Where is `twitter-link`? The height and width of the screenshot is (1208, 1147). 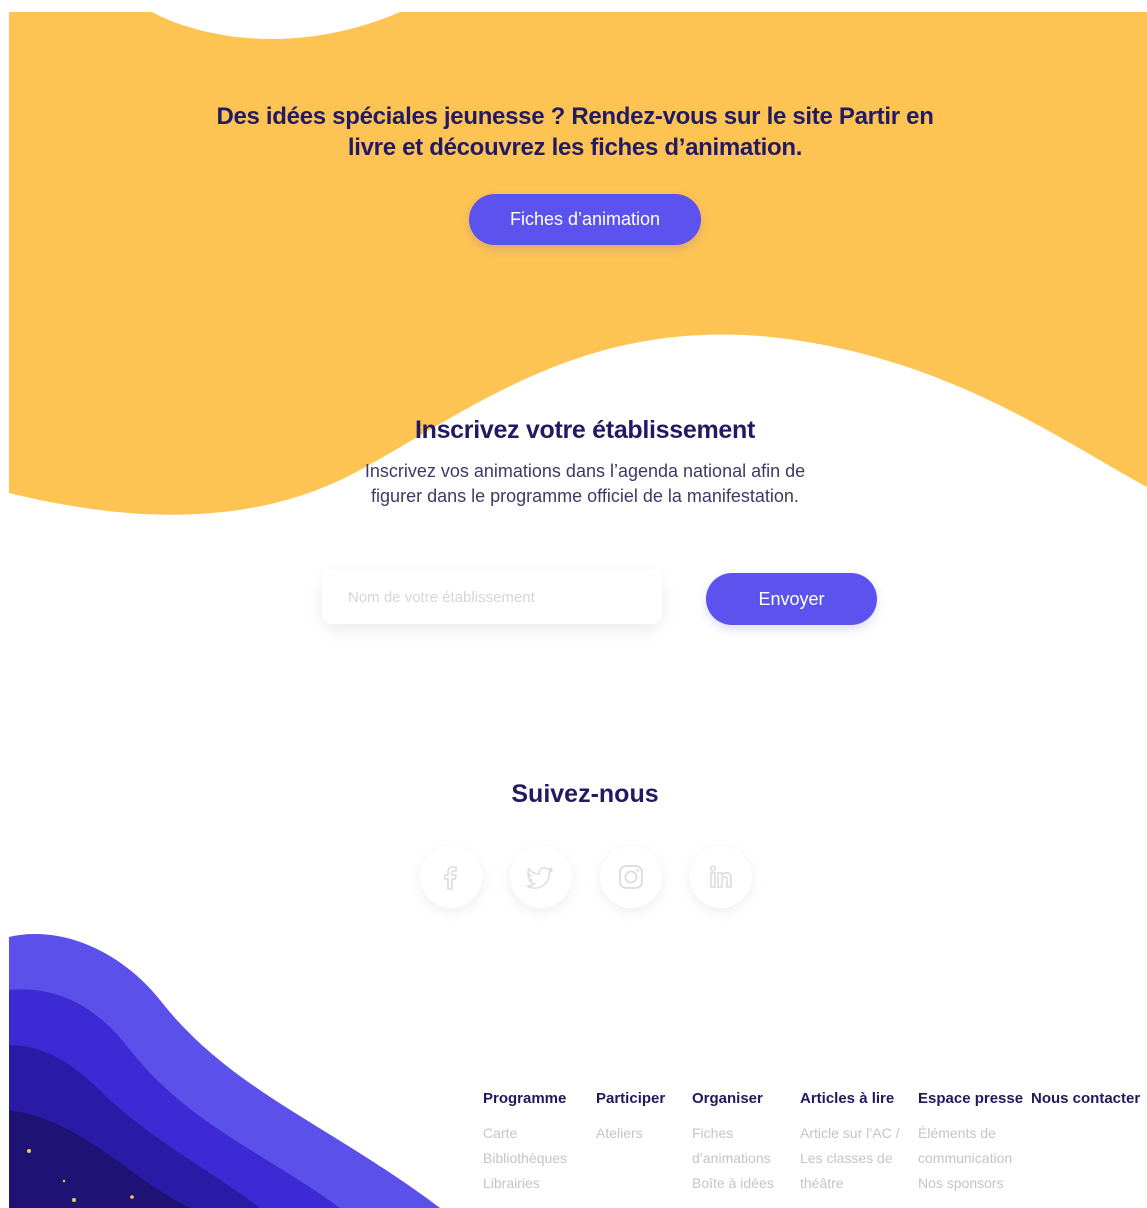 twitter-link is located at coordinates (541, 877).